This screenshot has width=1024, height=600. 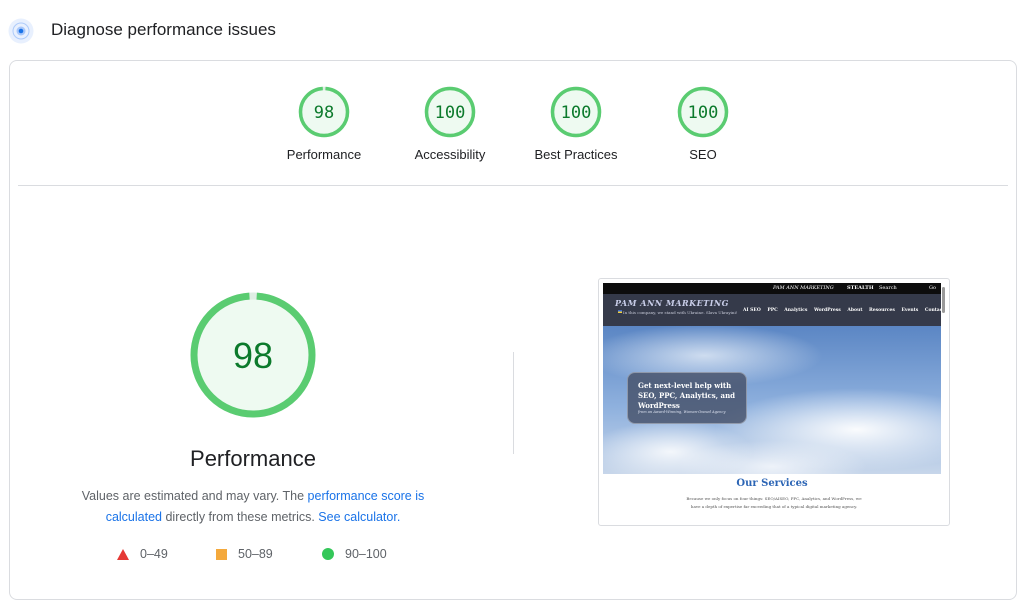 I want to click on gauge-label: SEO, so click(x=703, y=154).